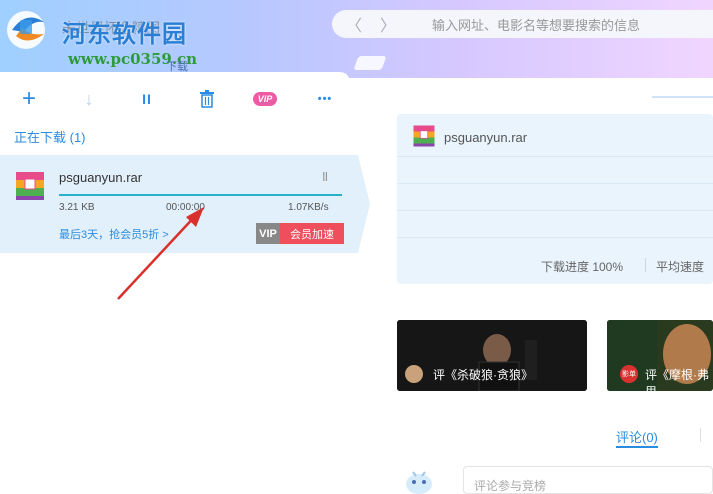 This screenshot has width=713, height=494. I want to click on add-task-button: +, so click(29, 99).